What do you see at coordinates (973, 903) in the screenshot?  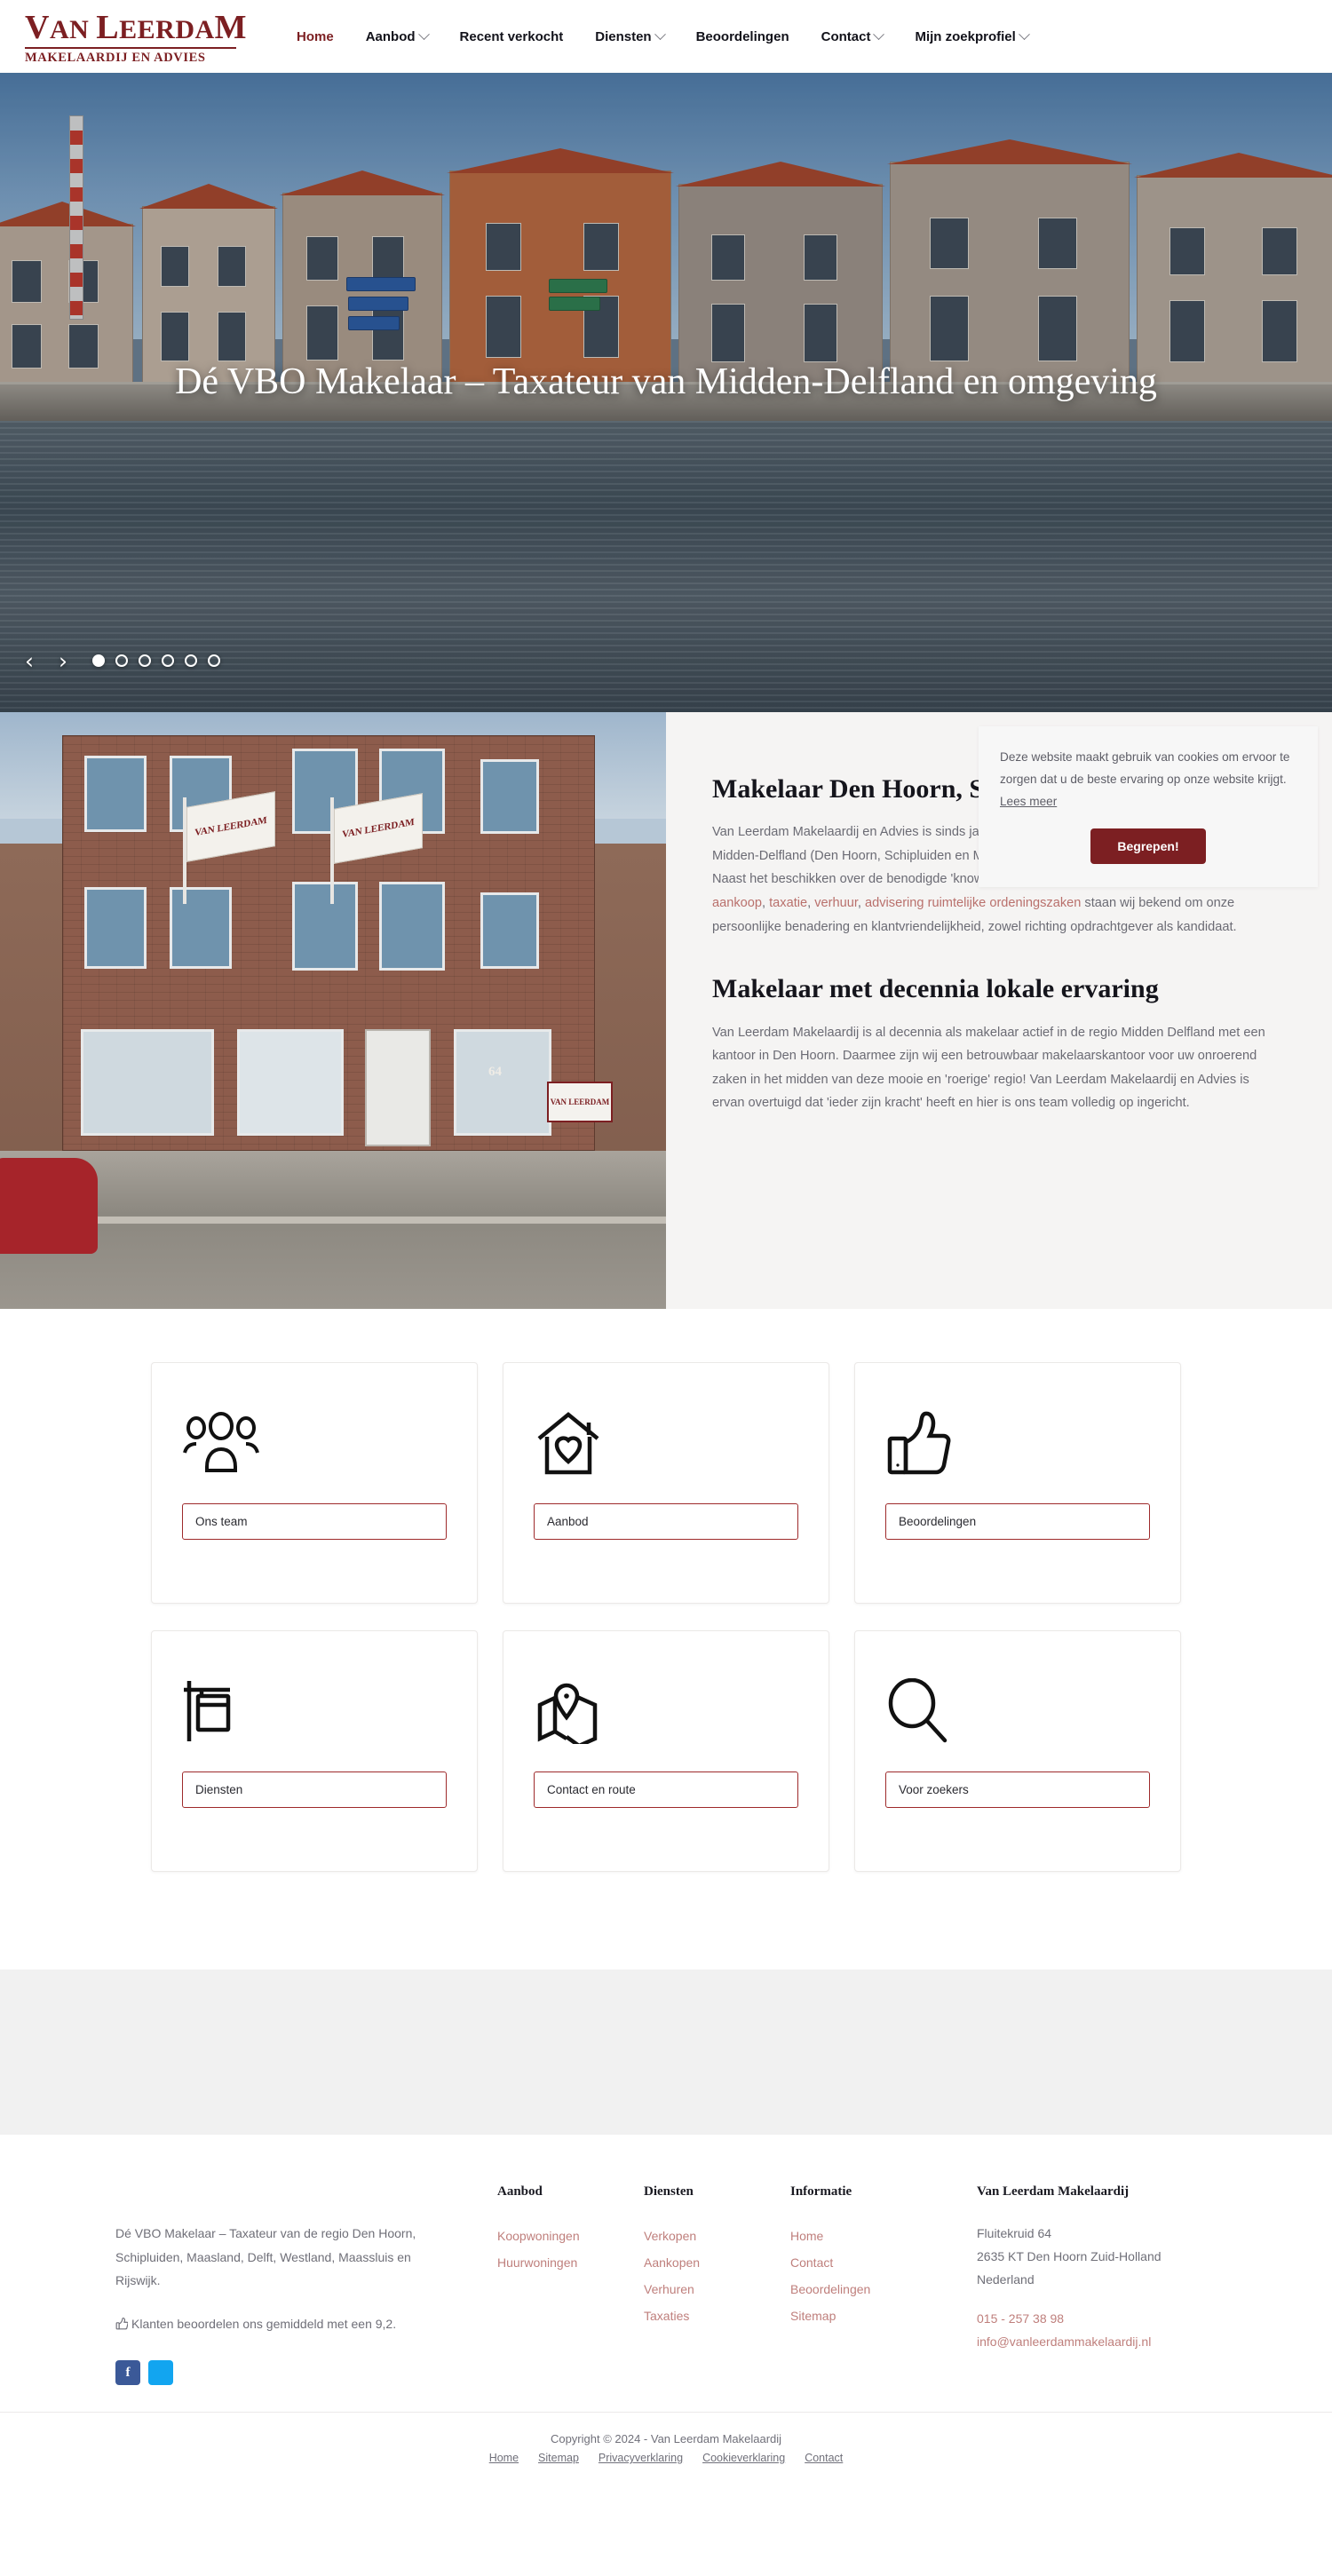 I see `link-advisering-ruimtelijke-ordeningszaken: advisering ruimtelijke ordeningszaken` at bounding box center [973, 903].